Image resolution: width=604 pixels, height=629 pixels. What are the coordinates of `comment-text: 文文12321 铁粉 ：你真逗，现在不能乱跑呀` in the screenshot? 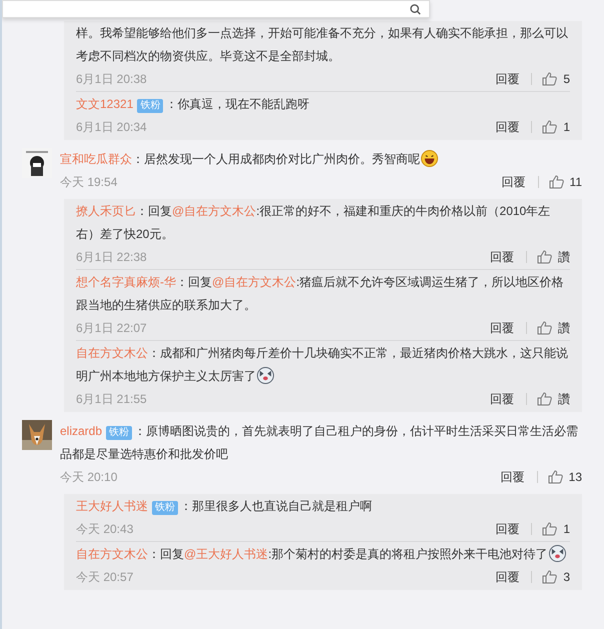 It's located at (193, 105).